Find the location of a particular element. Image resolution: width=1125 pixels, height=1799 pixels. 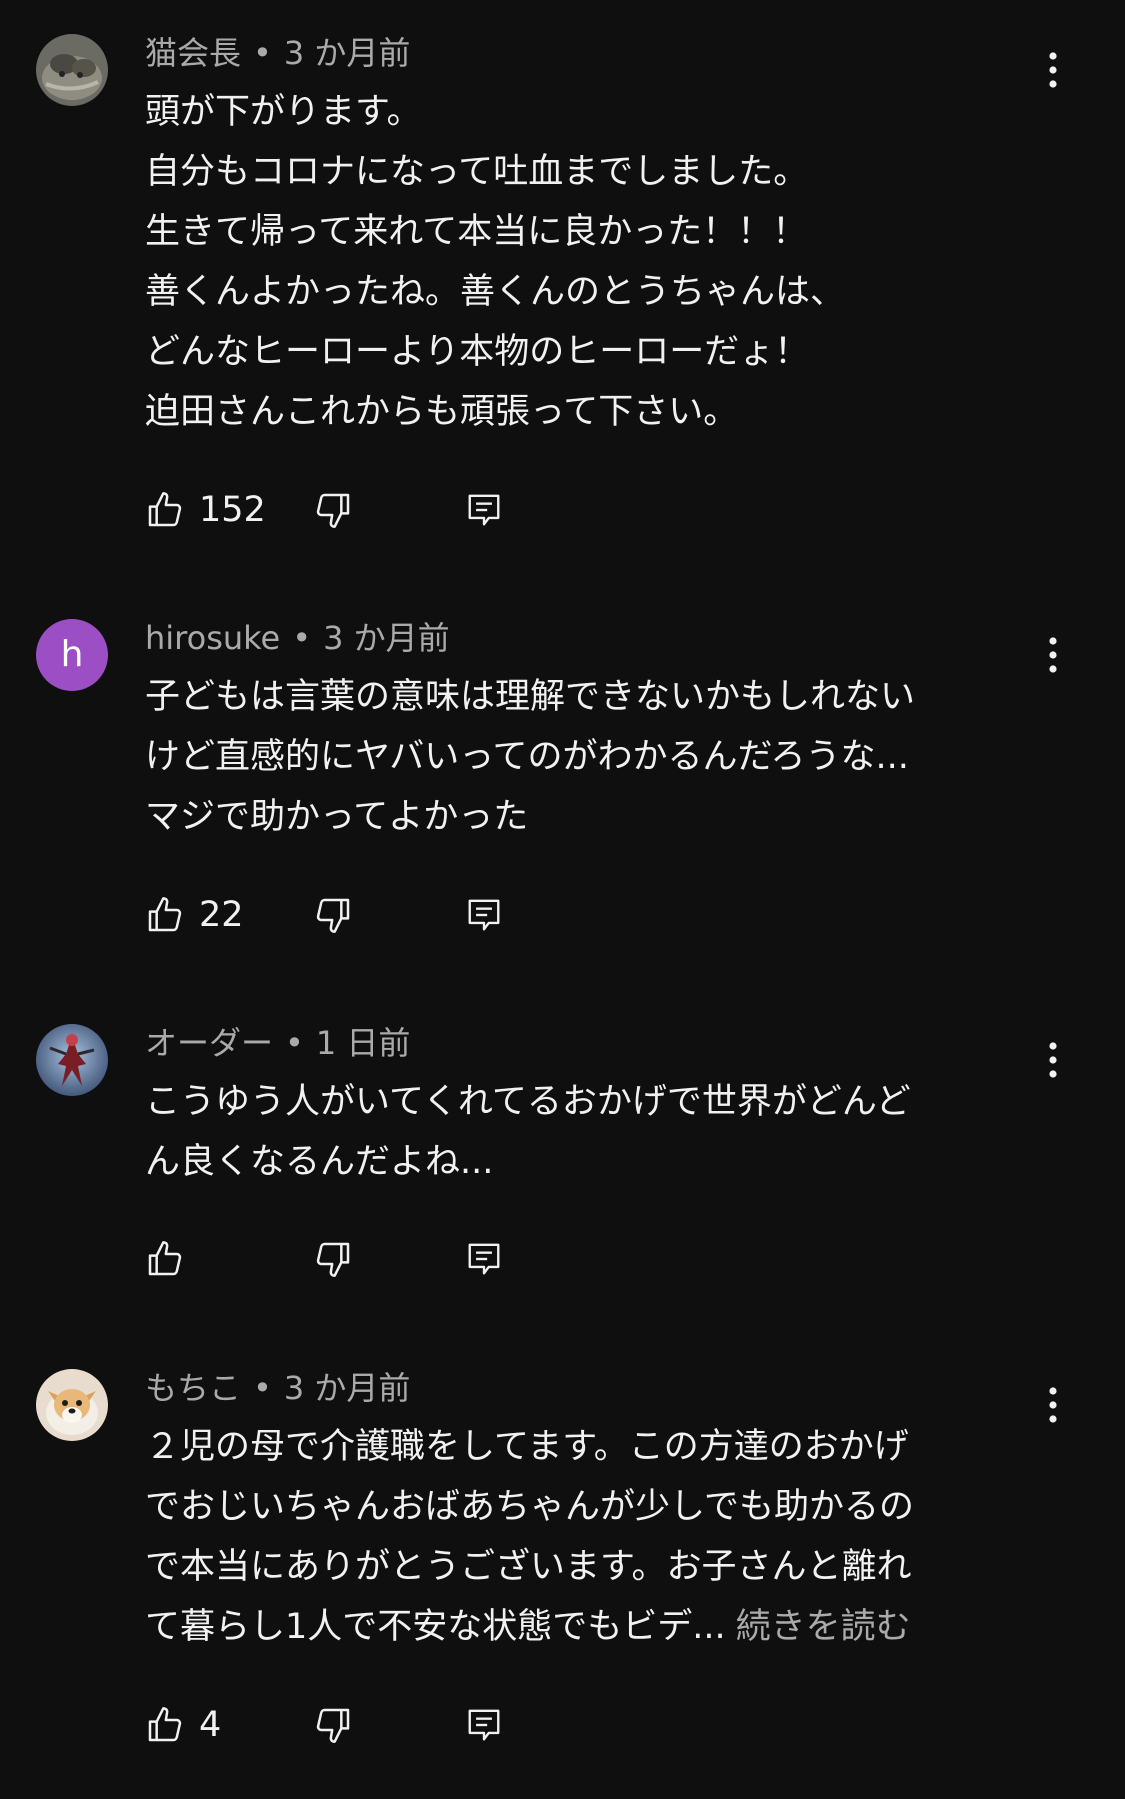

comment-line: 子どもは言葉の意味は理解できないかもしれない is located at coordinates (530, 697).